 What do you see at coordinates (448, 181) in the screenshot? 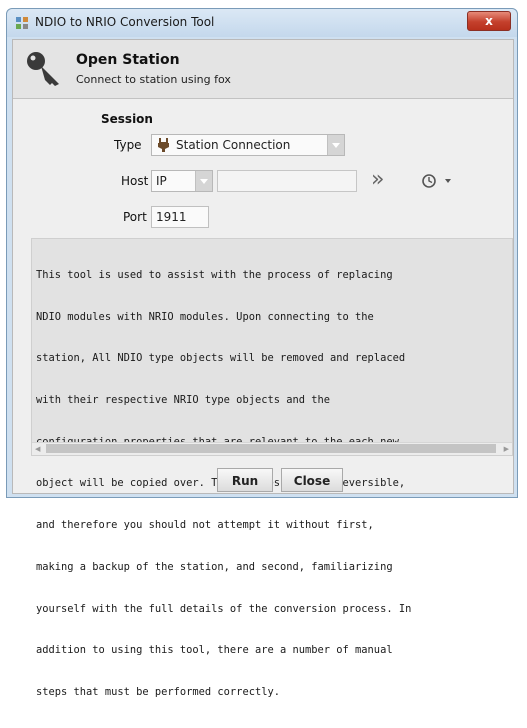
I see `history-dropdown-icon` at bounding box center [448, 181].